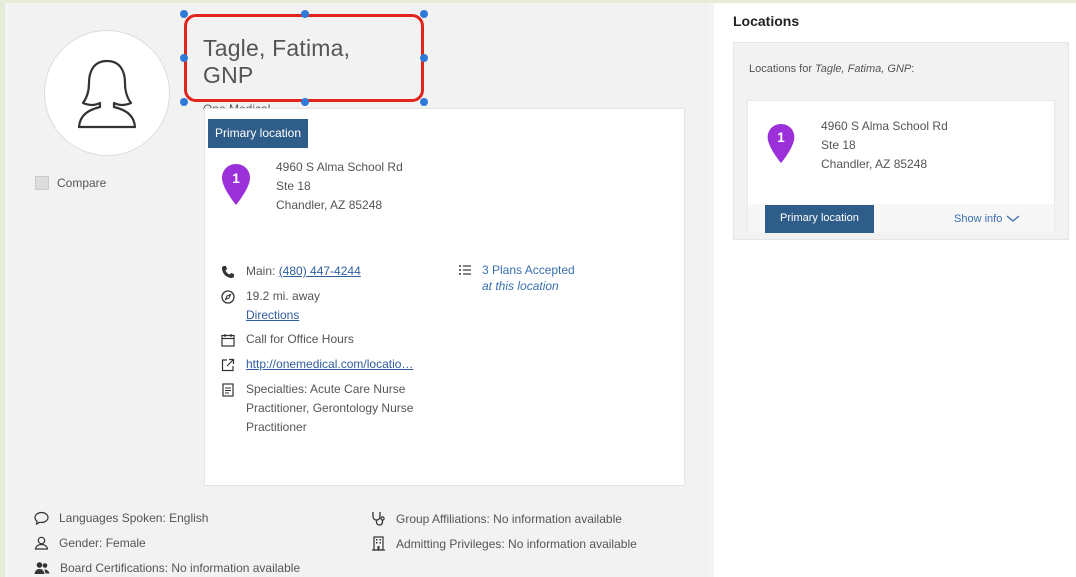 This screenshot has height=577, width=1076. Describe the element at coordinates (516, 278) in the screenshot. I see `plans-accepted: 3 Plans Accepted at this location` at that location.